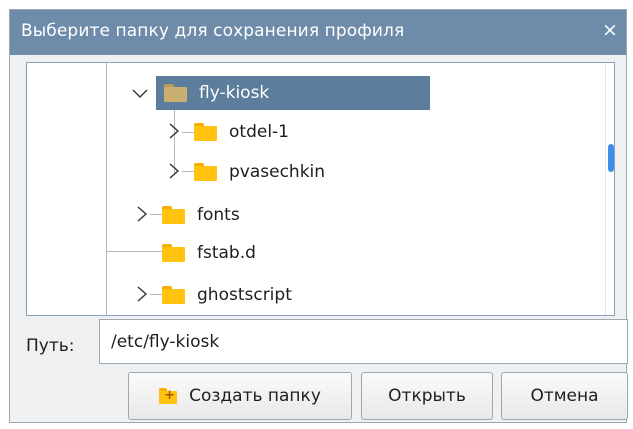 The height and width of the screenshot is (429, 633). Describe the element at coordinates (234, 93) in the screenshot. I see `tree-item-label: fly-kiosk` at that location.